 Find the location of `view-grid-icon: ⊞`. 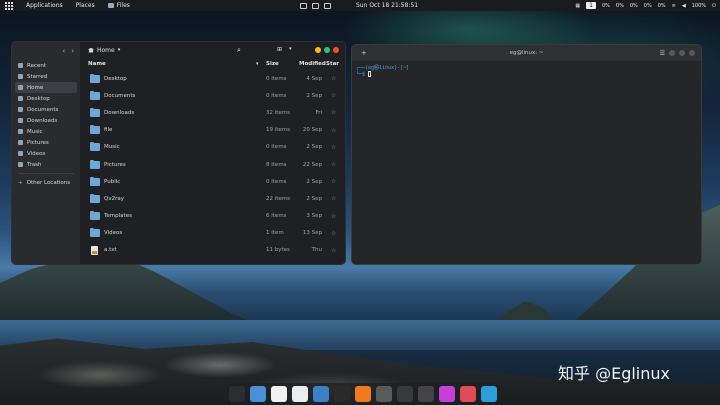

view-grid-icon: ⊞ is located at coordinates (279, 49).